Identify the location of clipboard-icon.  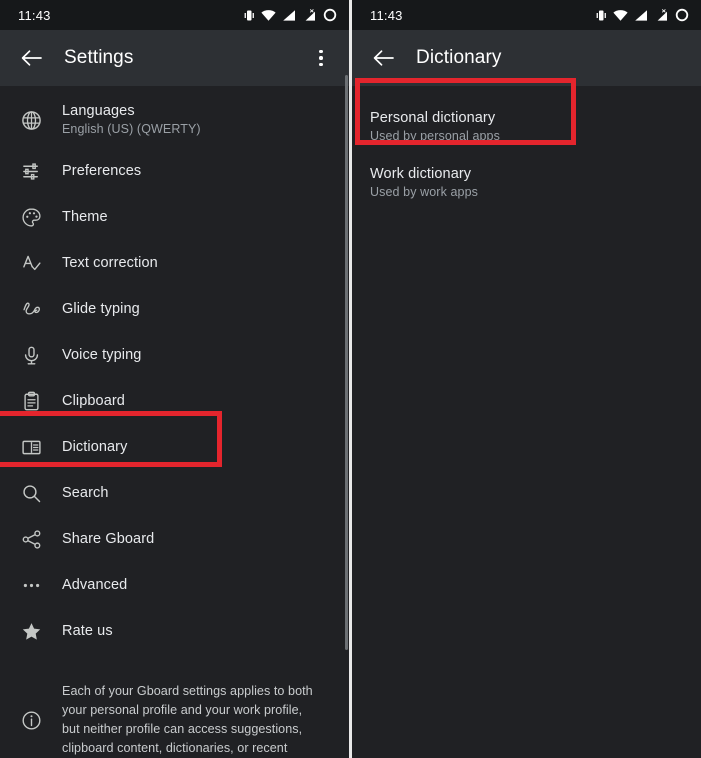
(31, 401).